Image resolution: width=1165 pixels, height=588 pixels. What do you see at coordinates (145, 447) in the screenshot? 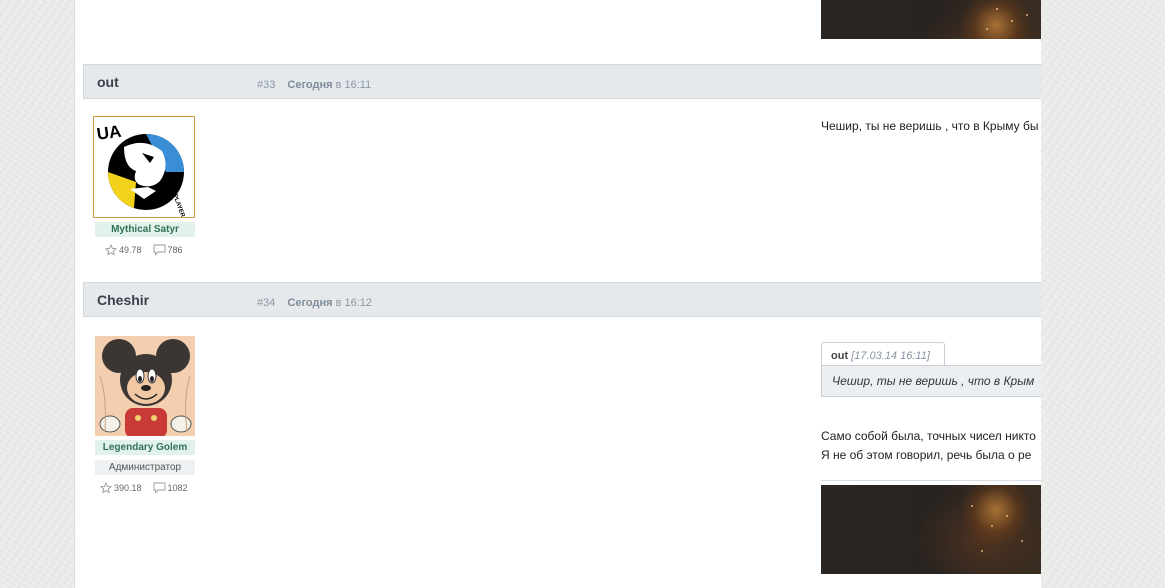
I see `user-rank: Legendary Golem` at bounding box center [145, 447].